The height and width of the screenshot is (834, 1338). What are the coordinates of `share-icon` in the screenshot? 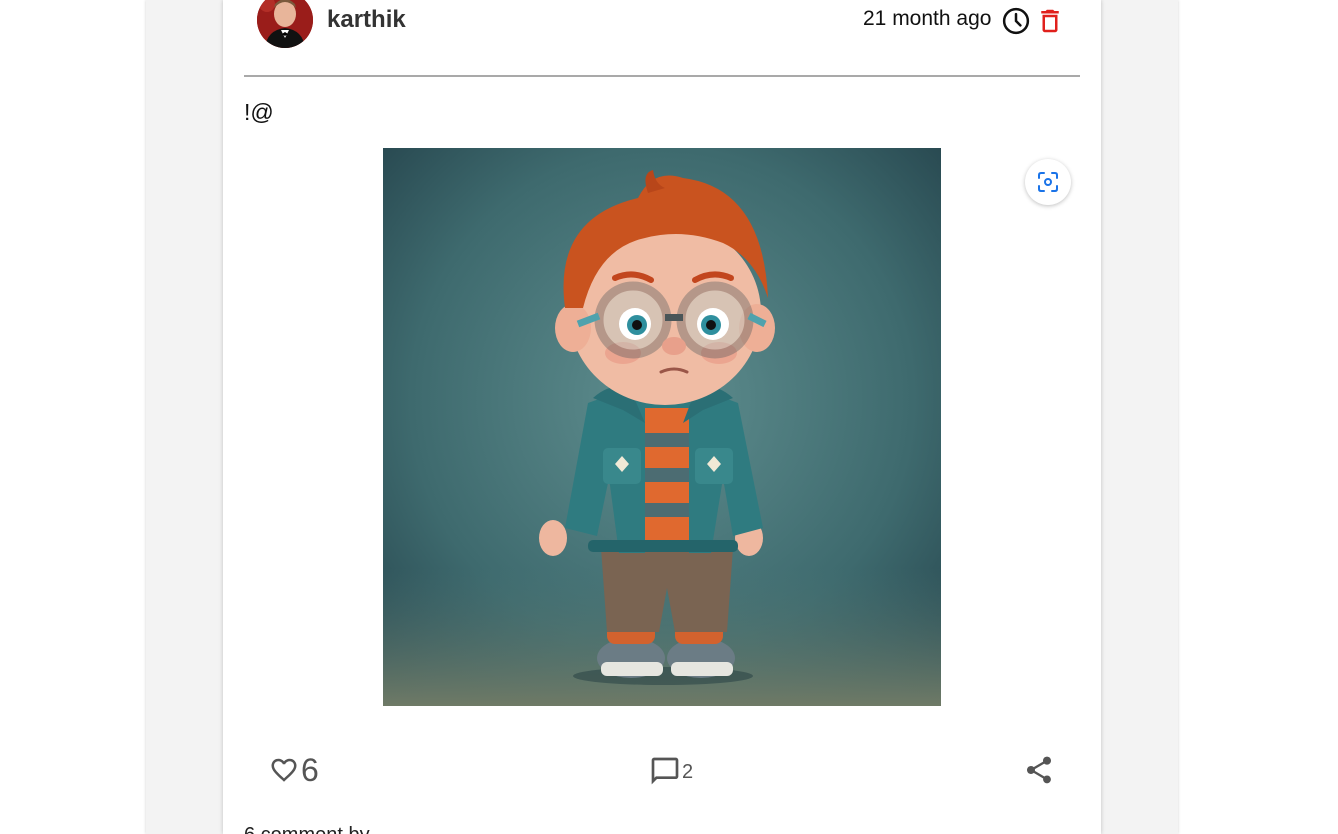 It's located at (1039, 773).